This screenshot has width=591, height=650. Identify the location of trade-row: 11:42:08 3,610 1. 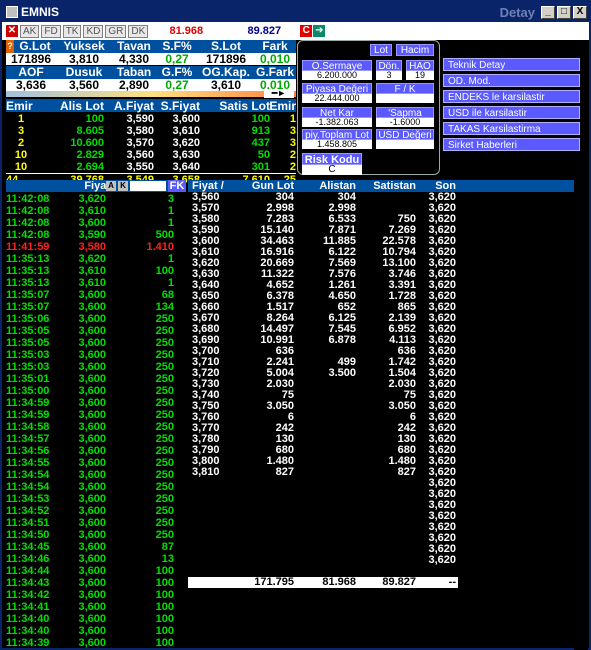
(96, 211).